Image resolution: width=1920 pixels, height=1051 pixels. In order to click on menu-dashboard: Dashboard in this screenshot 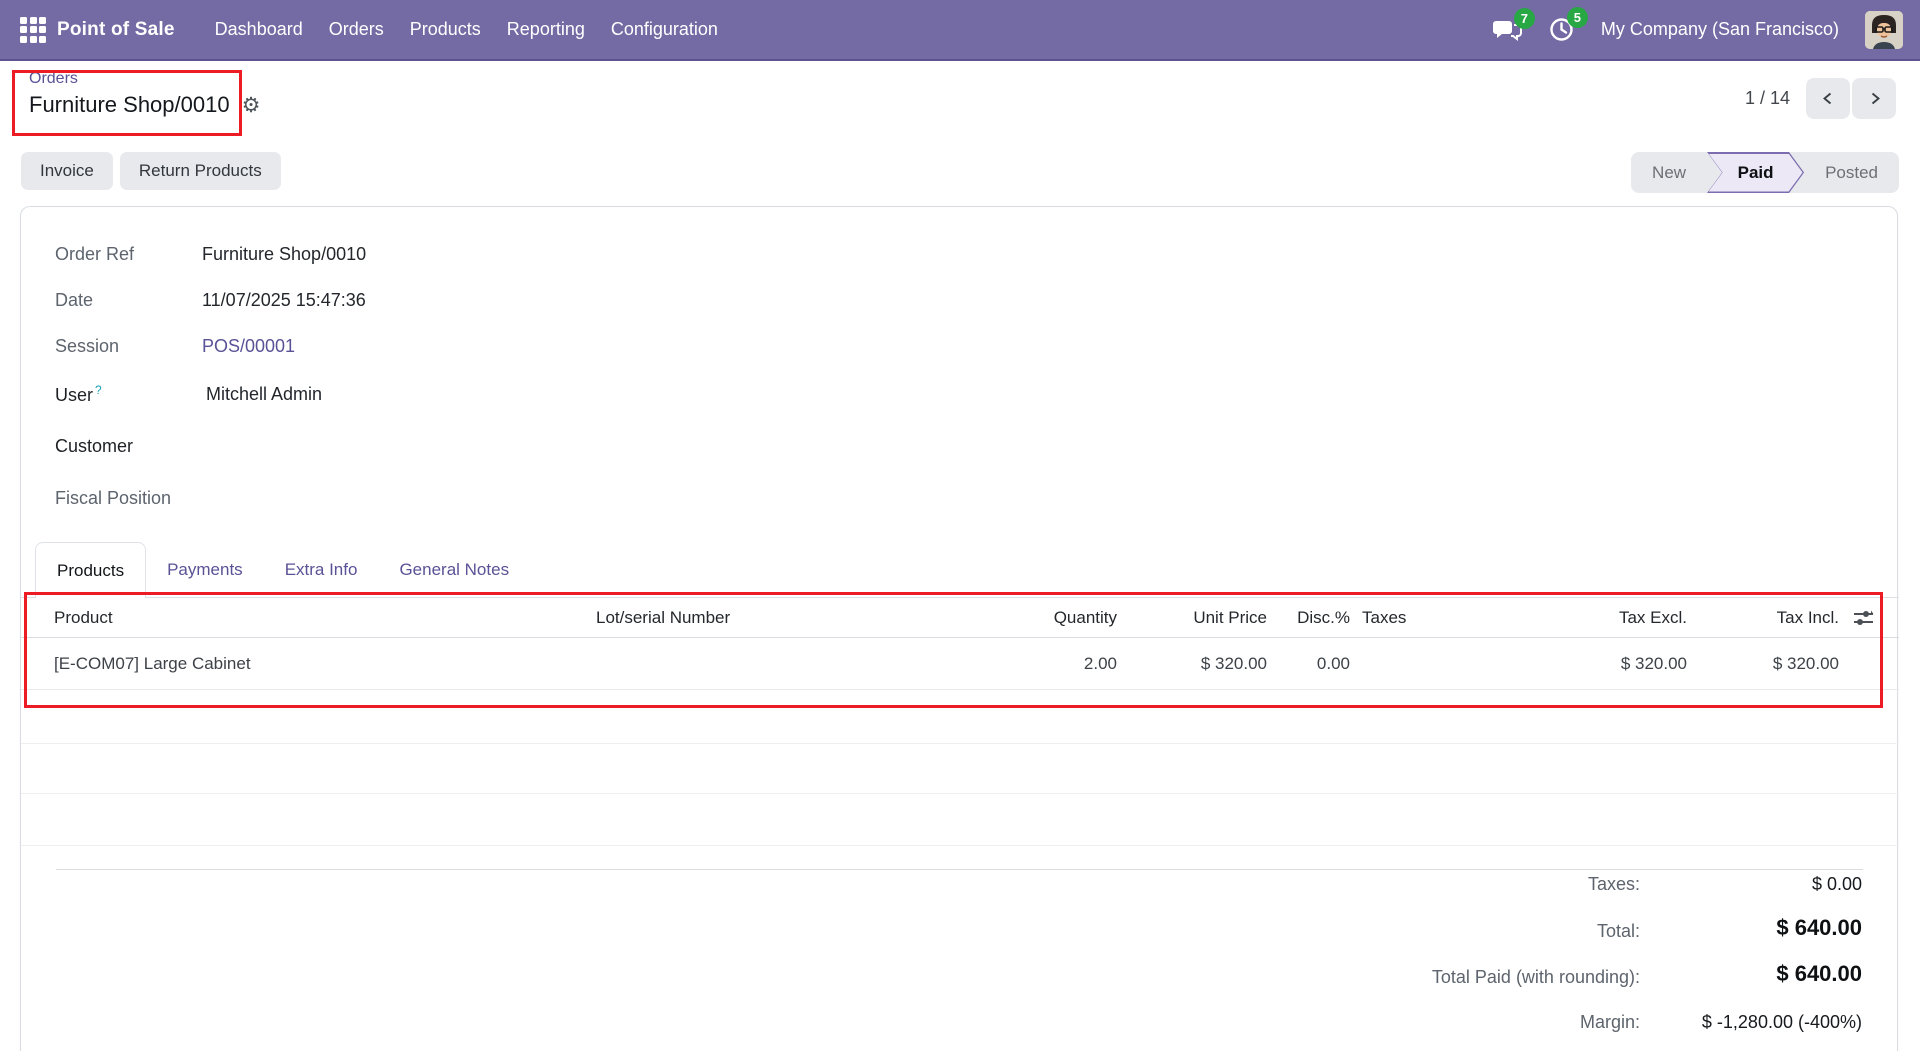, I will do `click(259, 29)`.